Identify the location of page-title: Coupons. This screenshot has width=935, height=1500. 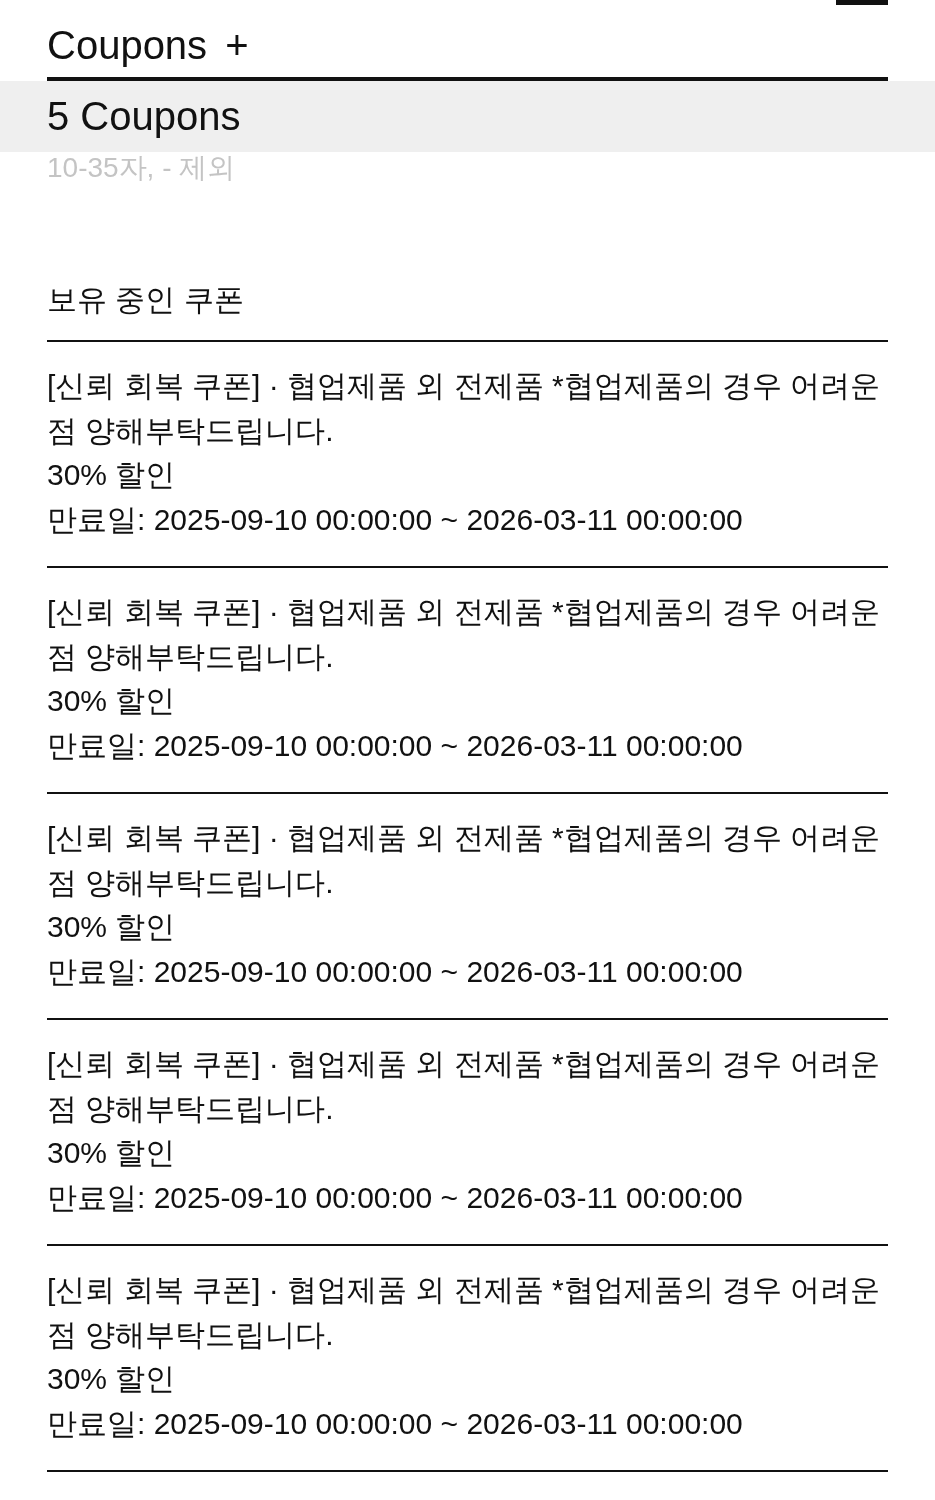
(127, 45).